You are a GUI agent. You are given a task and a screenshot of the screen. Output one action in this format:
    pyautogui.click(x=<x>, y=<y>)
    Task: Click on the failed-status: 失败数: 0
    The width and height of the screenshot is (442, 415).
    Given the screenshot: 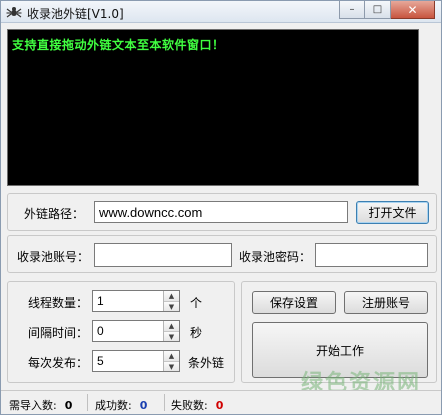 What is the action you would take?
    pyautogui.click(x=197, y=405)
    